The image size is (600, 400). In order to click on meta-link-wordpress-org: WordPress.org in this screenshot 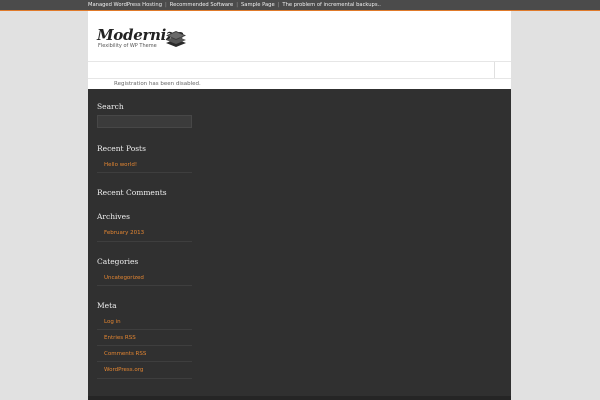, I will do `click(123, 370)`.